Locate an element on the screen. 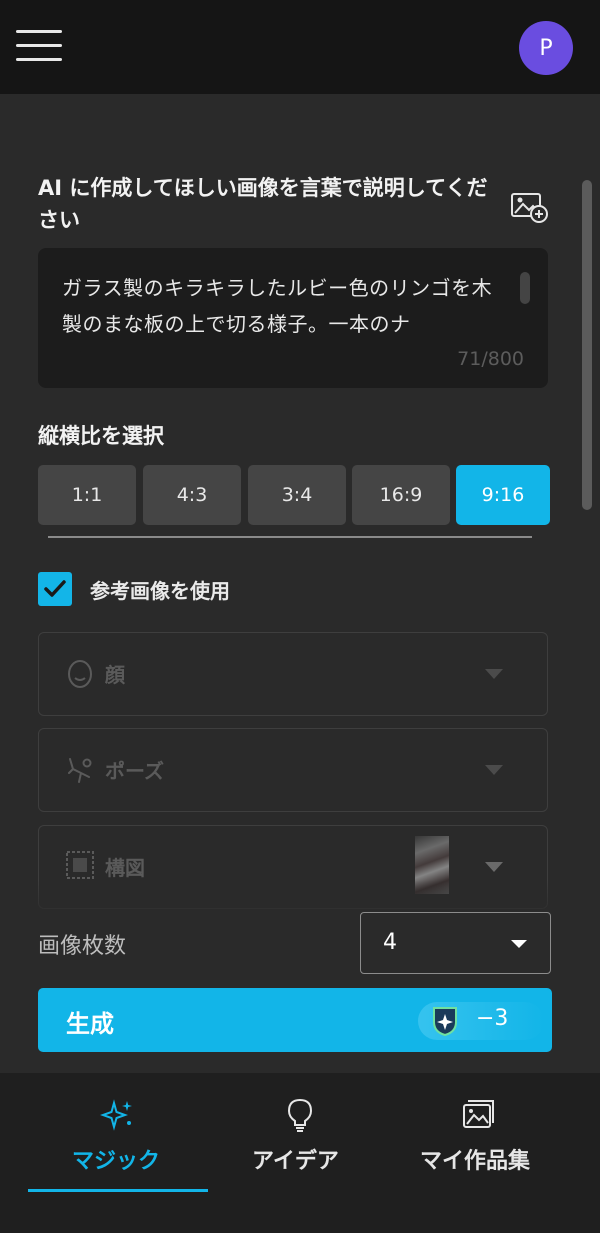 The height and width of the screenshot is (1233, 600). sparkles-icon is located at coordinates (116, 1115).